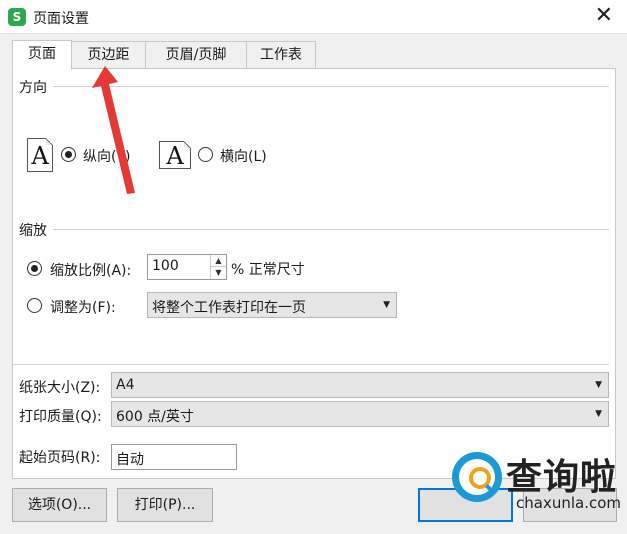  I want to click on portrait-page-icon: A, so click(40, 155).